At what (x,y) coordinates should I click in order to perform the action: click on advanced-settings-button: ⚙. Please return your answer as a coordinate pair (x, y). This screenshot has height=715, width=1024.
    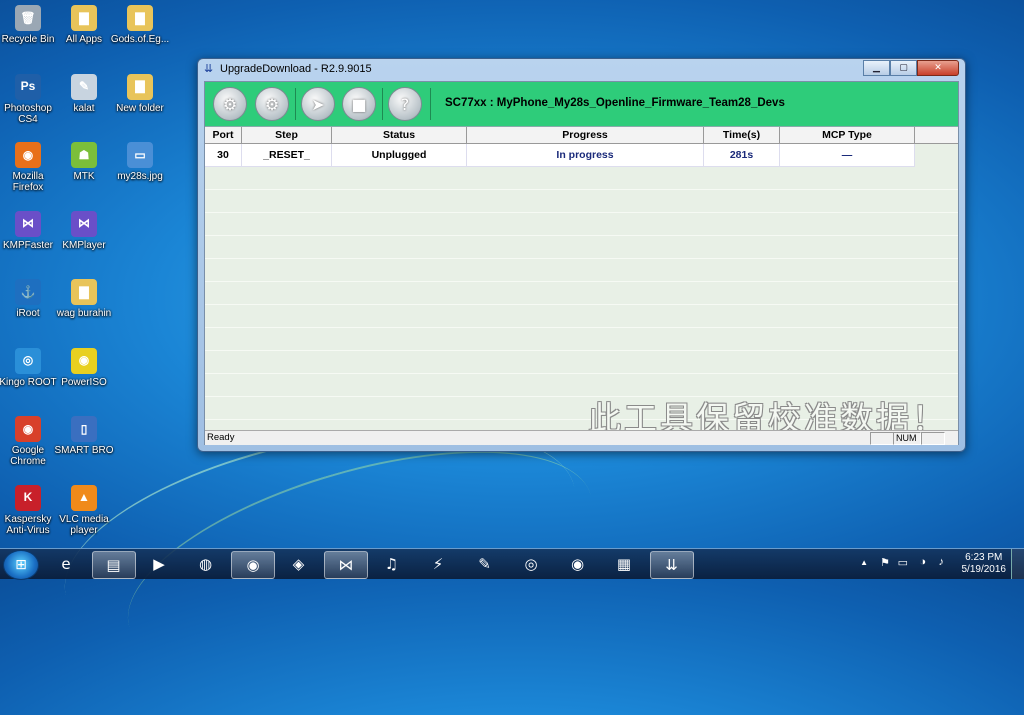
    Looking at the image, I should click on (272, 104).